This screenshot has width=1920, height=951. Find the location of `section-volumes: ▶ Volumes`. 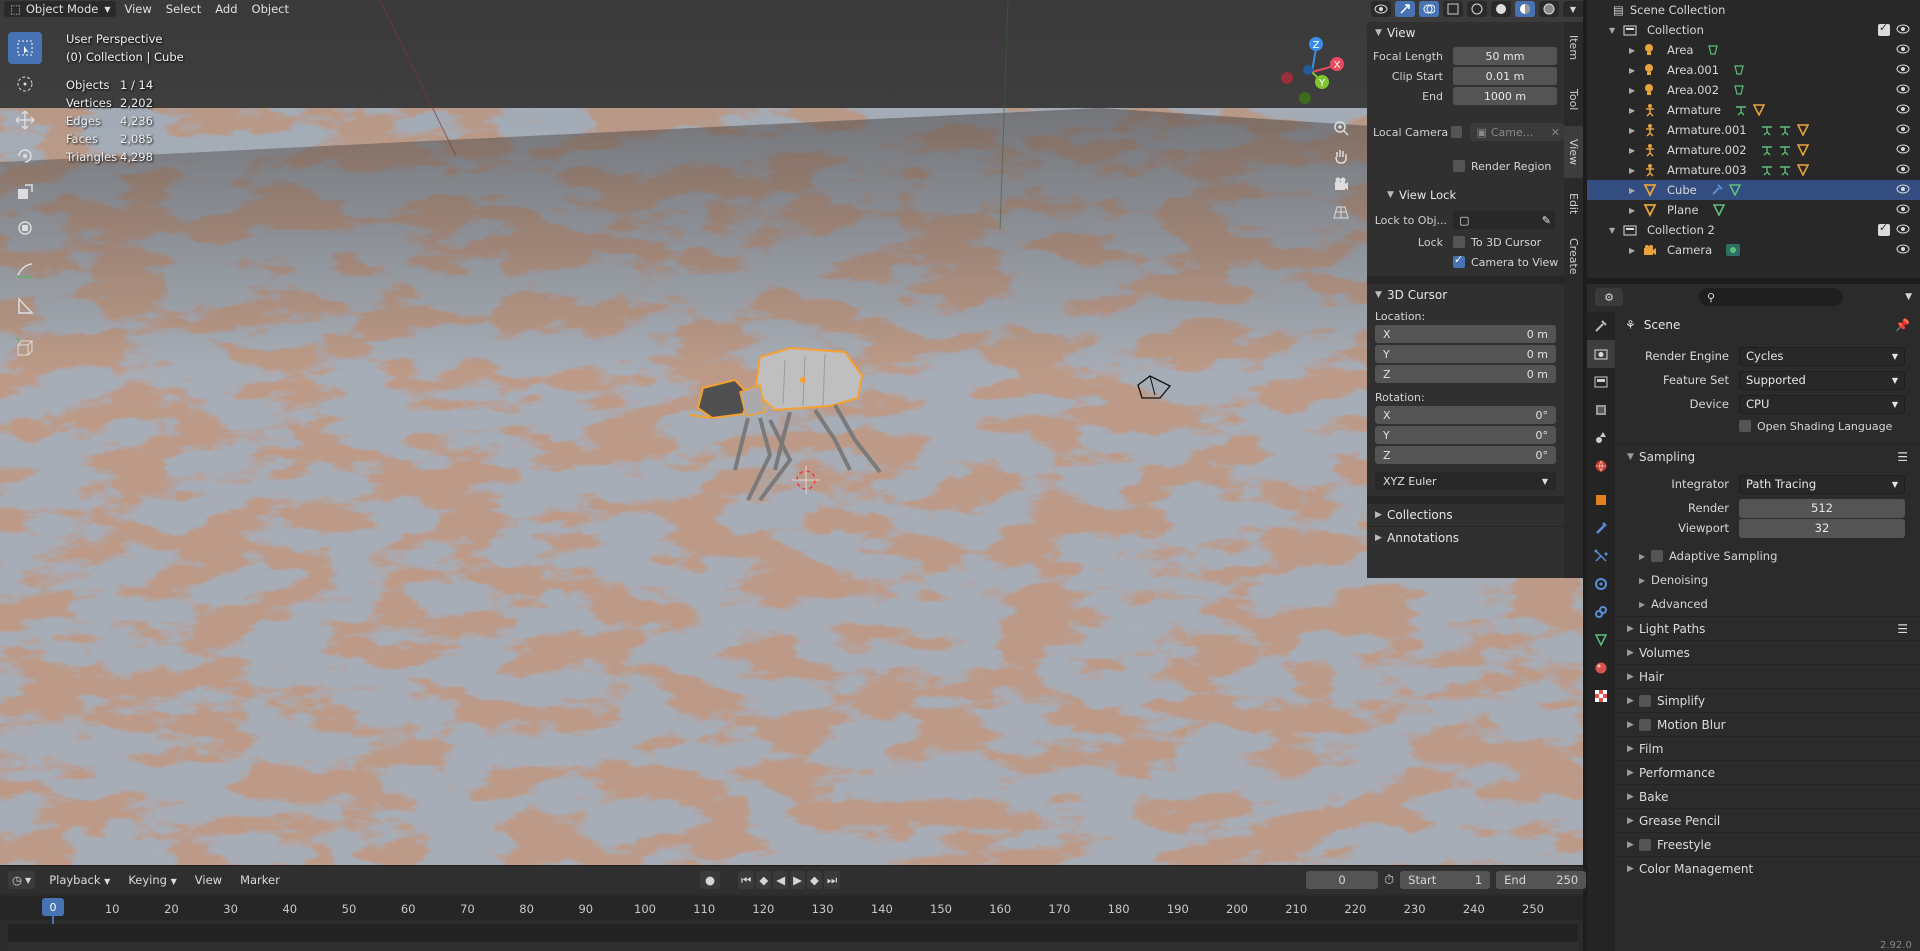

section-volumes: ▶ Volumes is located at coordinates (1768, 652).